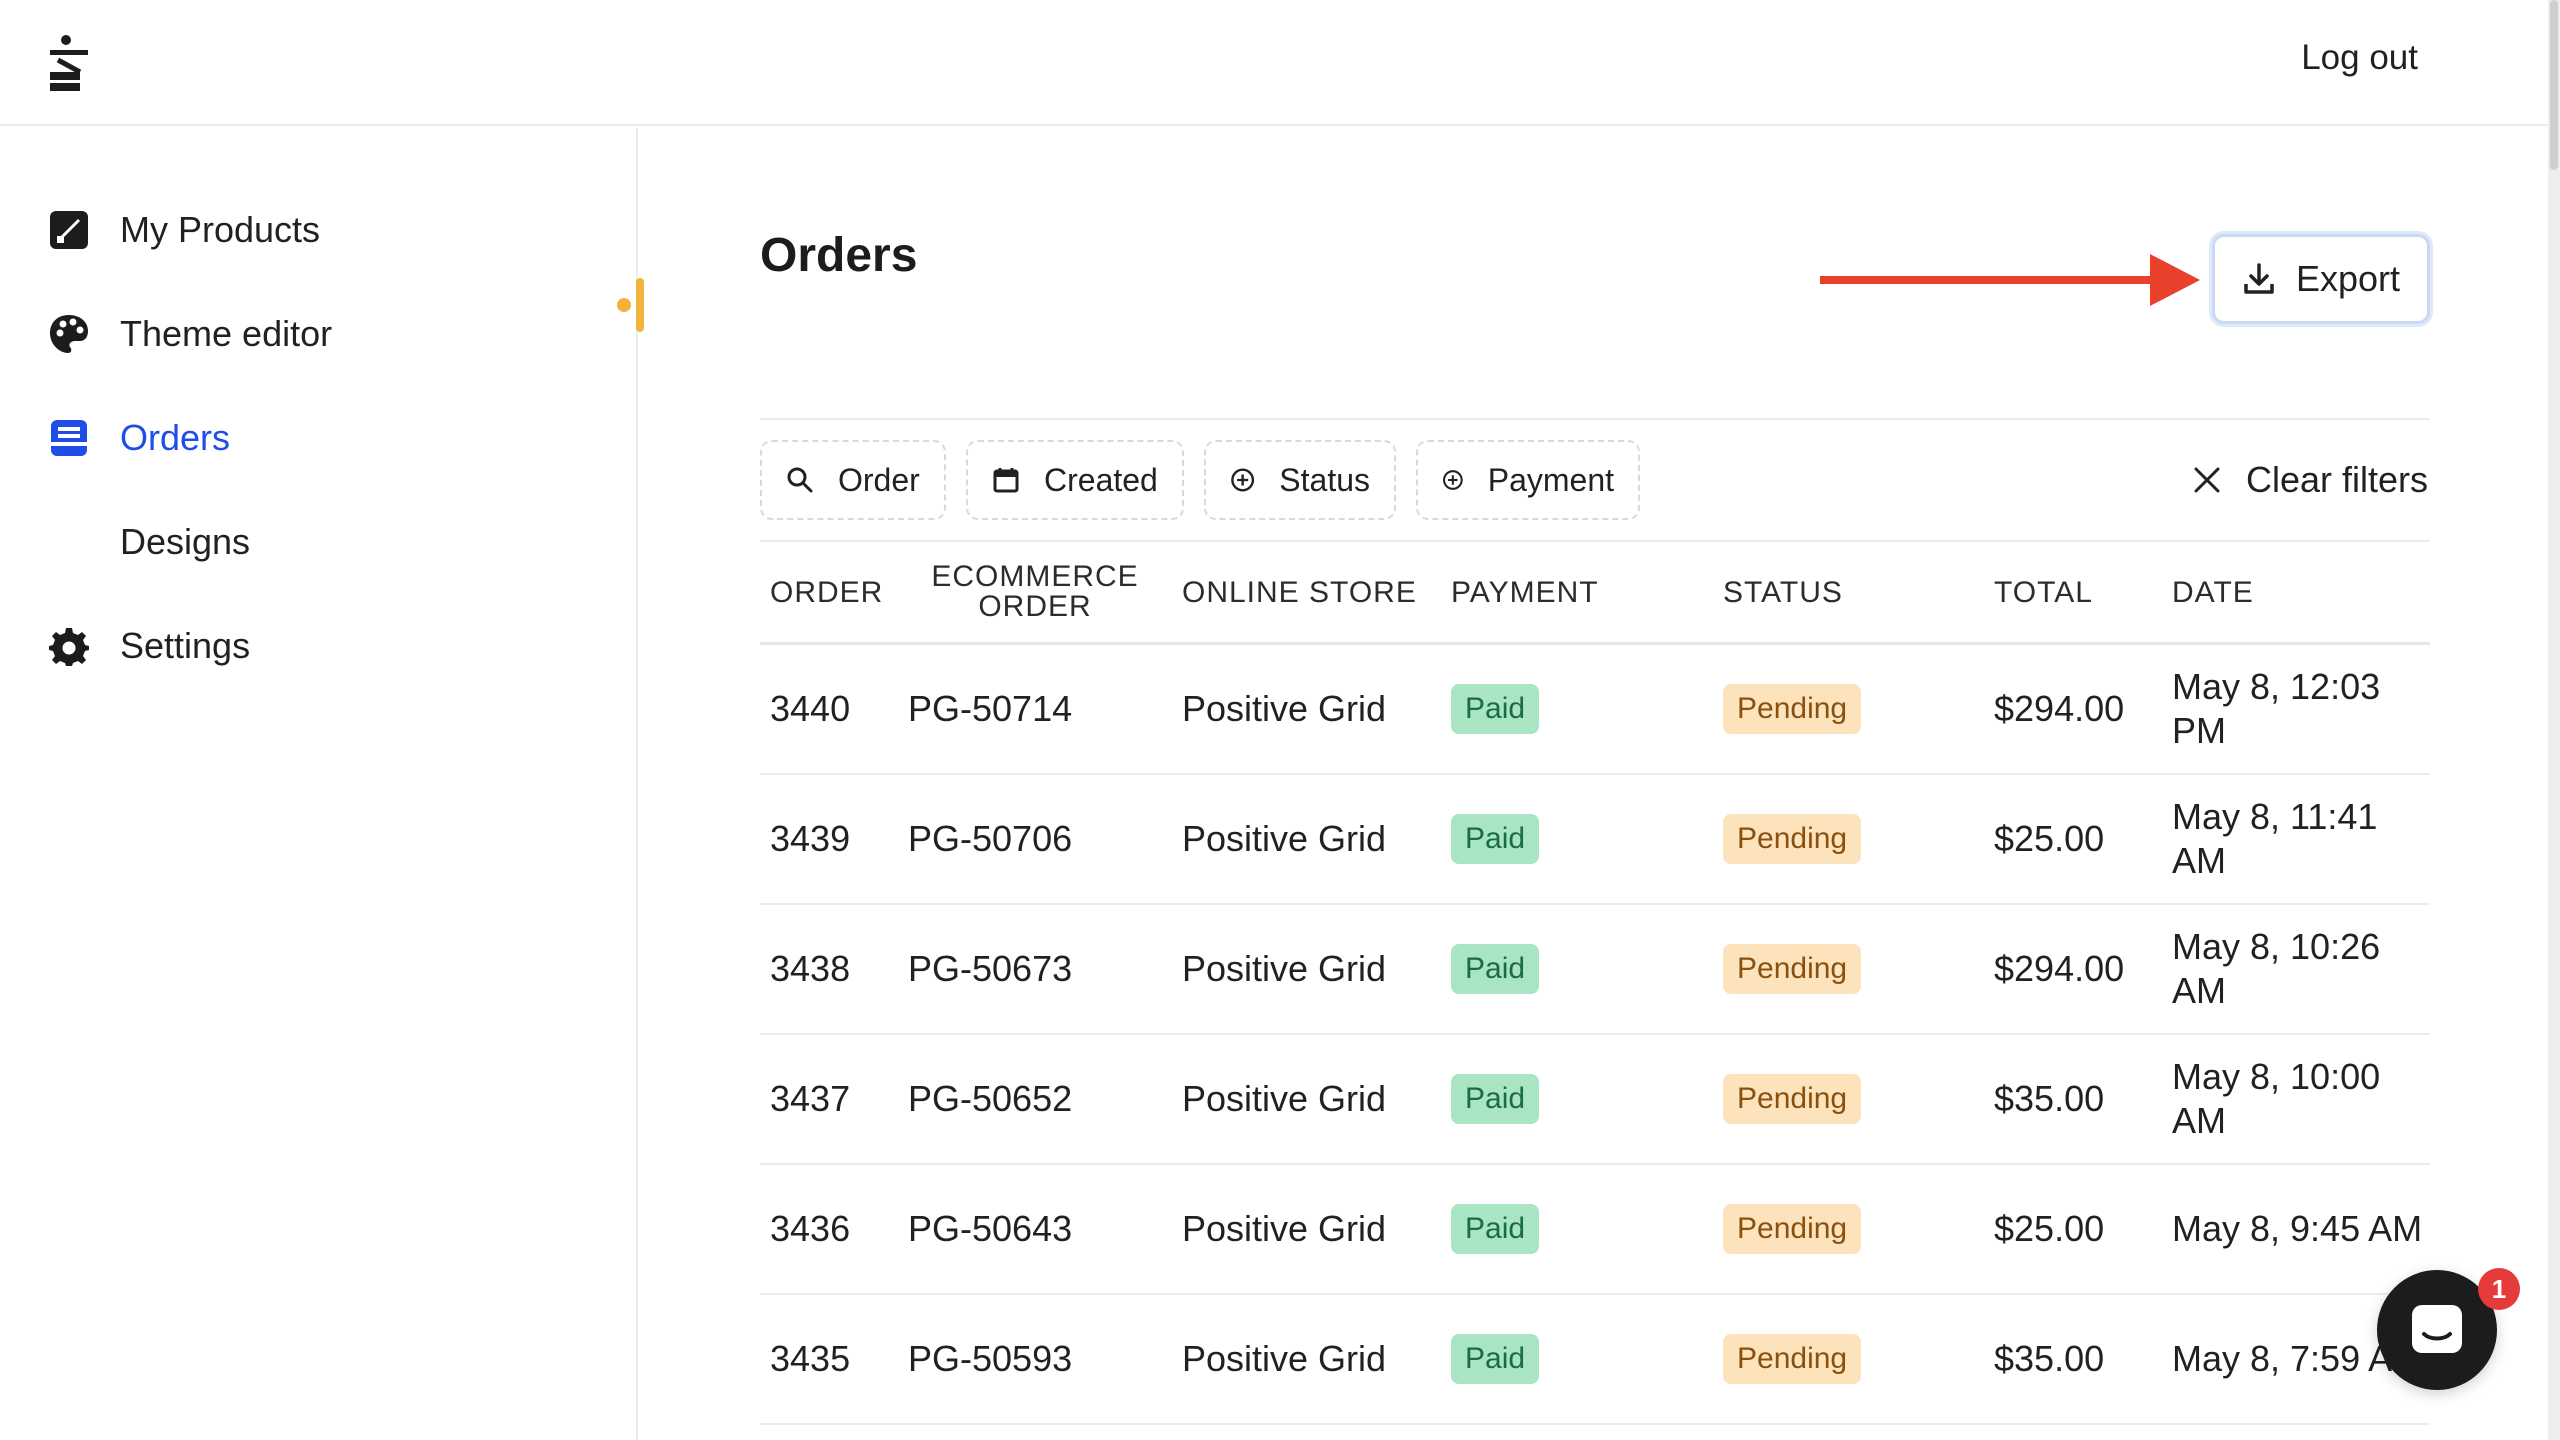  Describe the element at coordinates (810, 1098) in the screenshot. I see `cell-order: 3437` at that location.